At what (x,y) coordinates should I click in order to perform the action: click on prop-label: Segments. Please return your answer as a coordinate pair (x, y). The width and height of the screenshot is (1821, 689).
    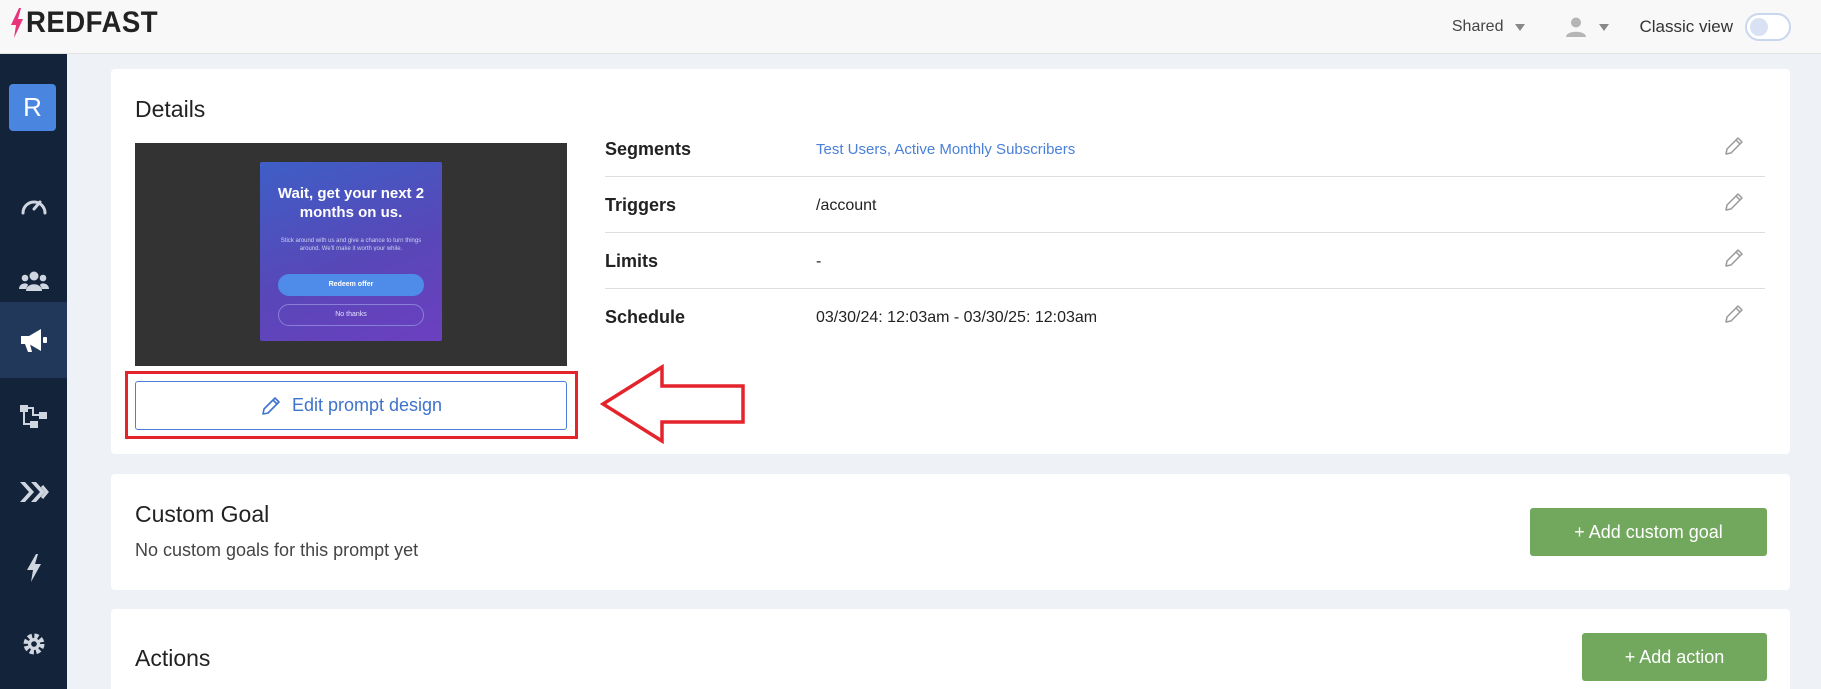
    Looking at the image, I should click on (648, 149).